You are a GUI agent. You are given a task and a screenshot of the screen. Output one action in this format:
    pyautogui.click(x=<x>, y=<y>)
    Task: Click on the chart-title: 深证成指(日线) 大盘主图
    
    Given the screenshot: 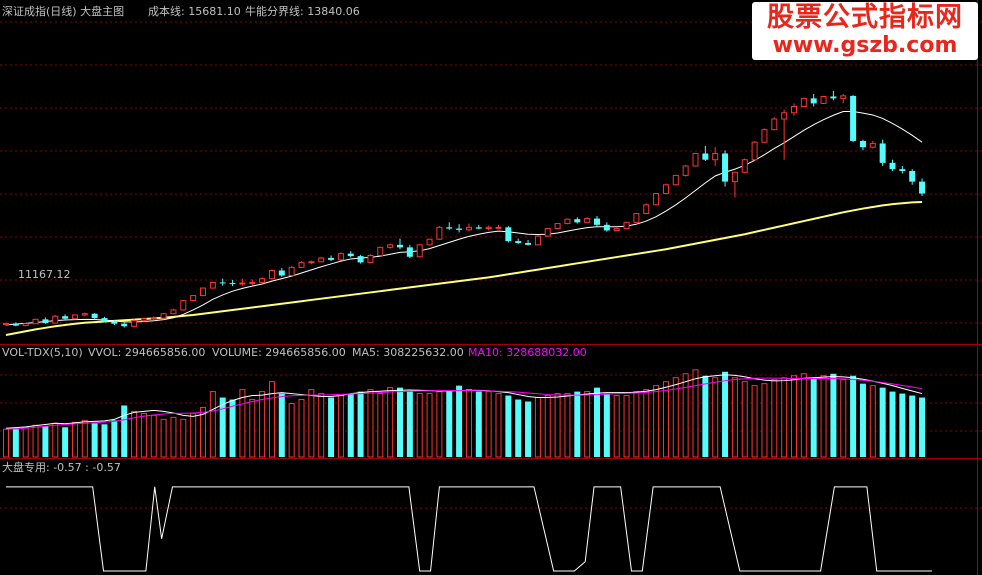 What is the action you would take?
    pyautogui.click(x=63, y=11)
    